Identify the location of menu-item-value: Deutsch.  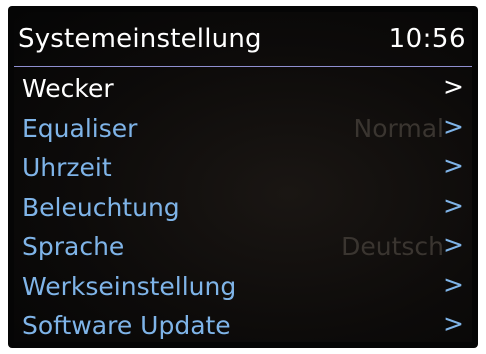
(392, 246).